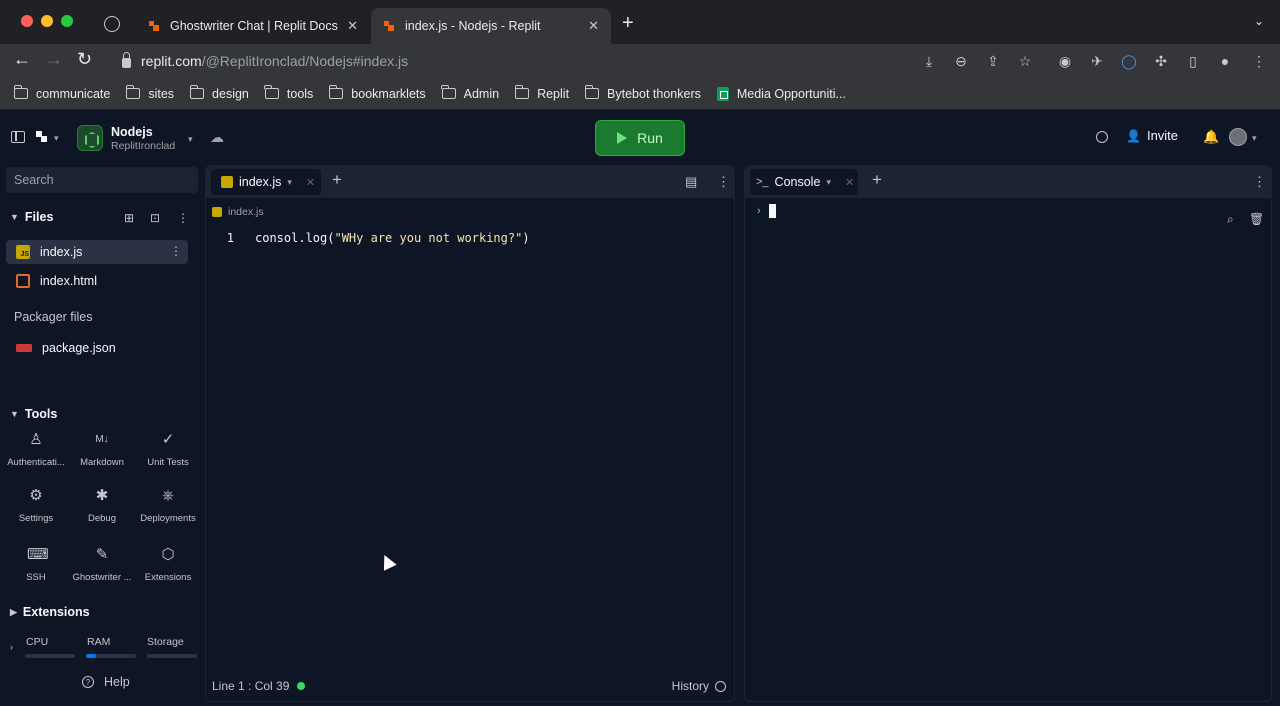  What do you see at coordinates (27, 21) in the screenshot?
I see `window-close-button` at bounding box center [27, 21].